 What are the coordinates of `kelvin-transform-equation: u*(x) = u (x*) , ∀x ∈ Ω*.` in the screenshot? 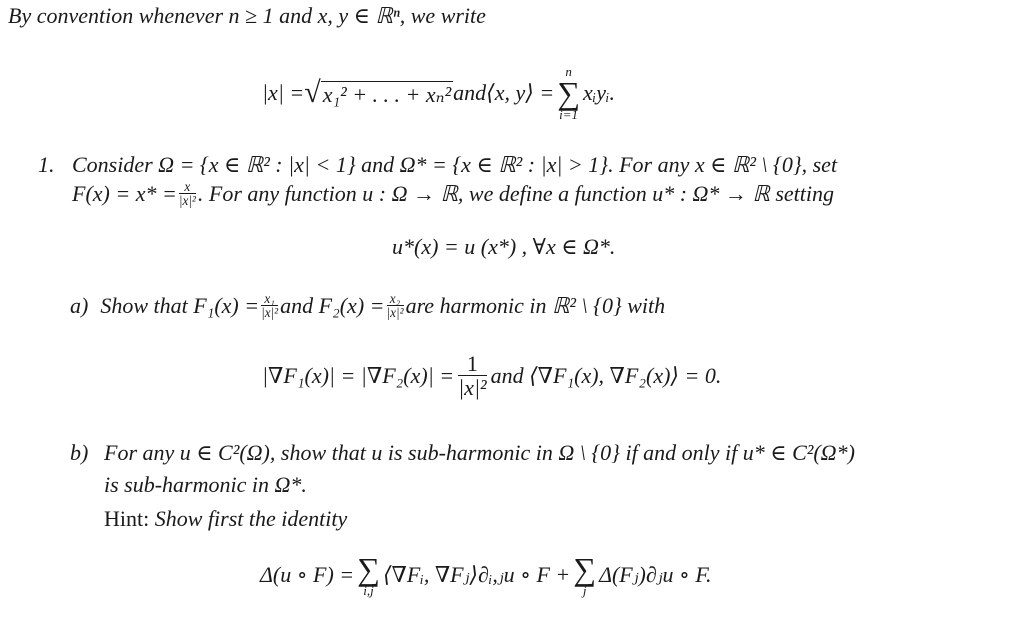 It's located at (504, 246).